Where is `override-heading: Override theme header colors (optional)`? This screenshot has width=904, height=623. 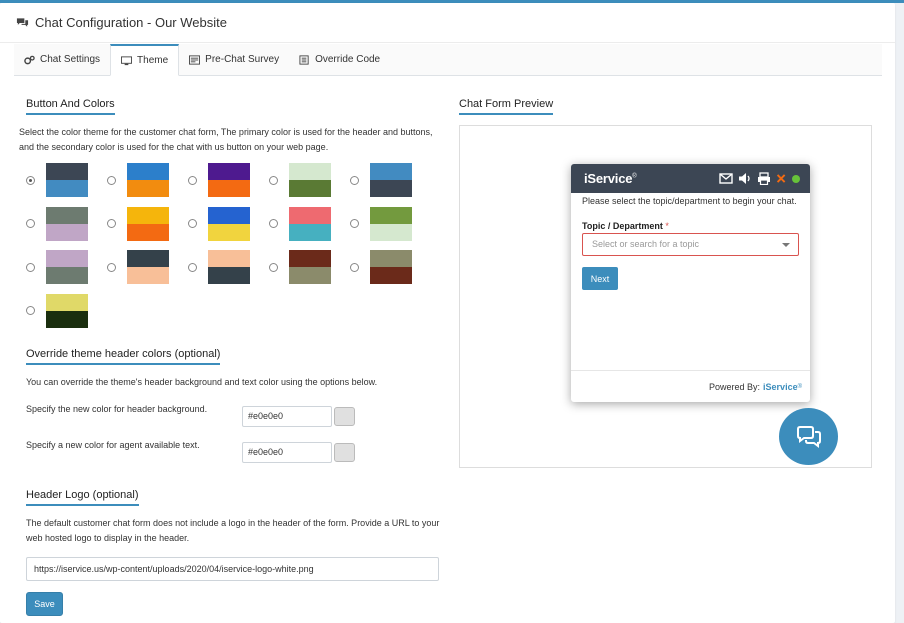
override-heading: Override theme header colors (optional) is located at coordinates (123, 356).